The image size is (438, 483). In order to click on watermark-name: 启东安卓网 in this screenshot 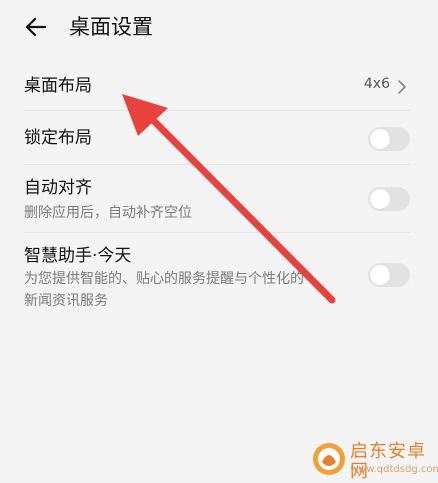, I will do `click(388, 461)`.